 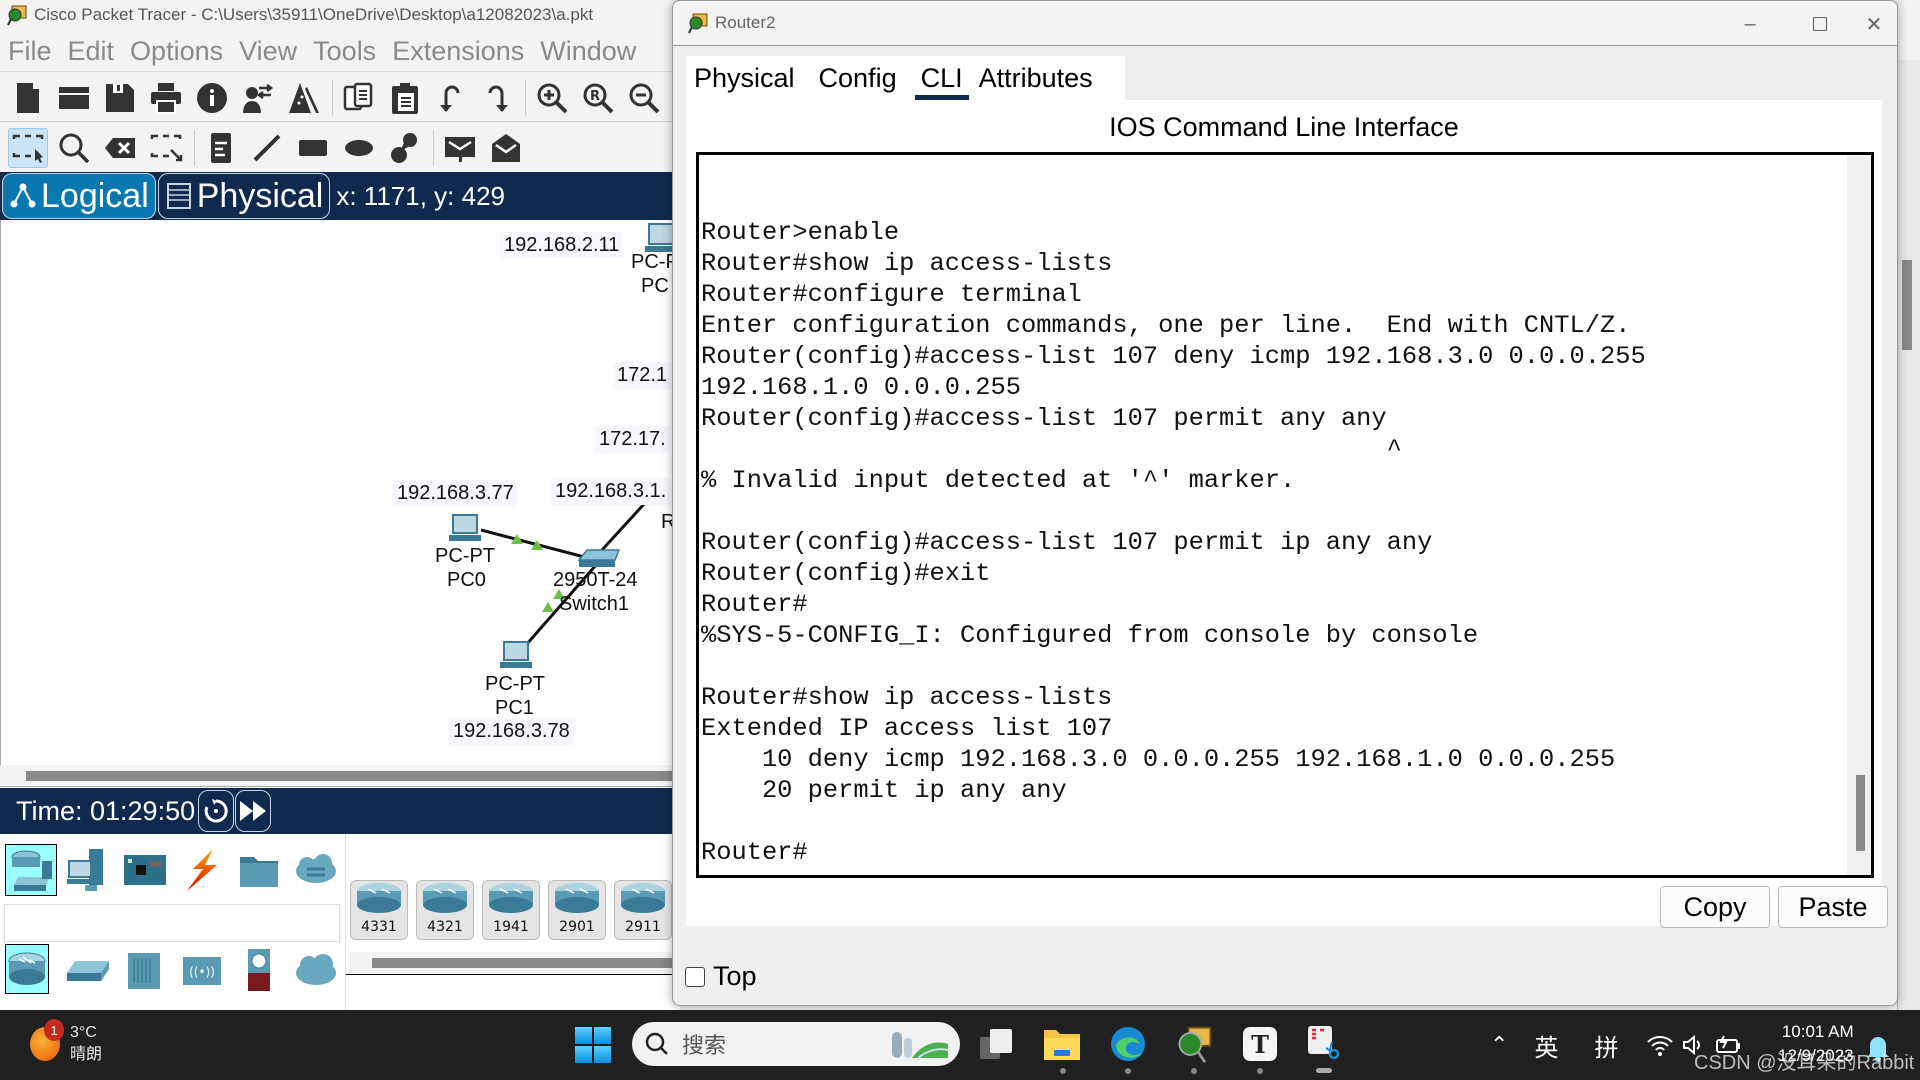 What do you see at coordinates (643, 910) in the screenshot?
I see `router-model-2911: 2911` at bounding box center [643, 910].